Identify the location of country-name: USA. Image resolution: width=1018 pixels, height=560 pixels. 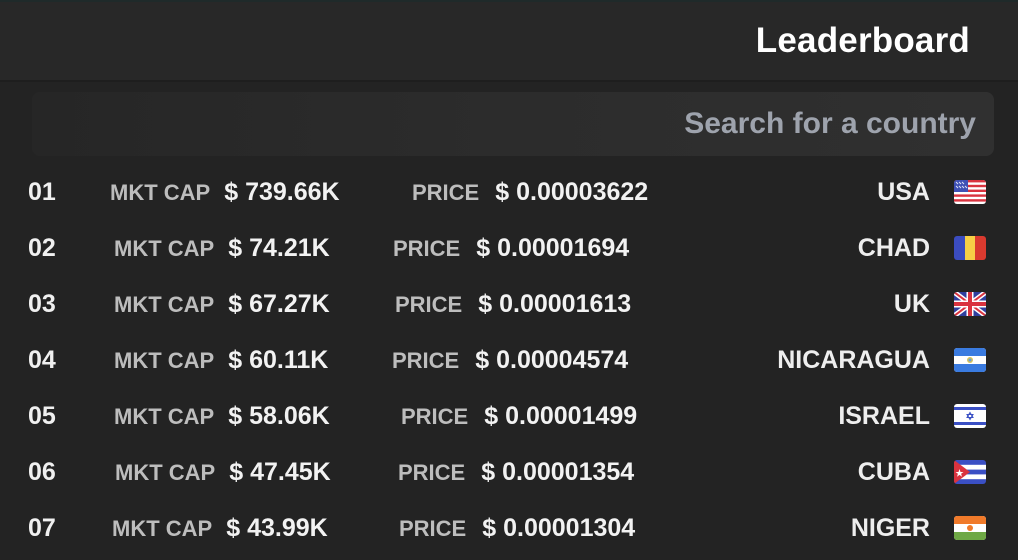
(903, 191).